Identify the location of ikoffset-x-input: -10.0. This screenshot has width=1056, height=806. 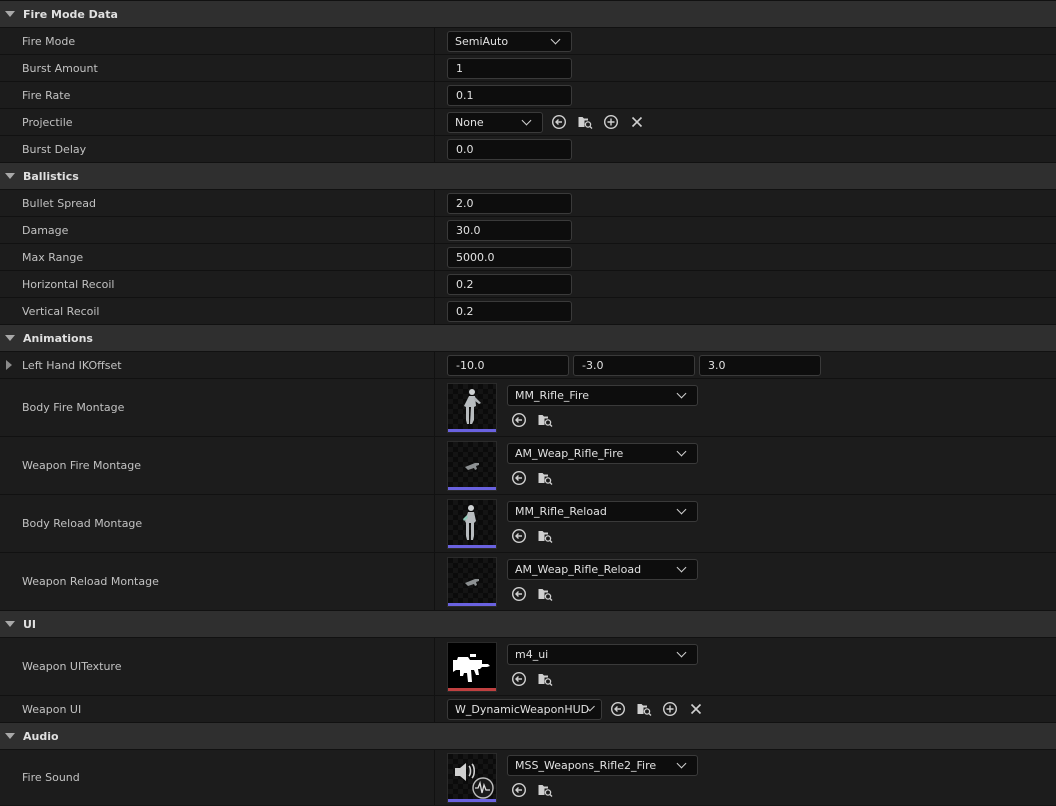
(508, 365).